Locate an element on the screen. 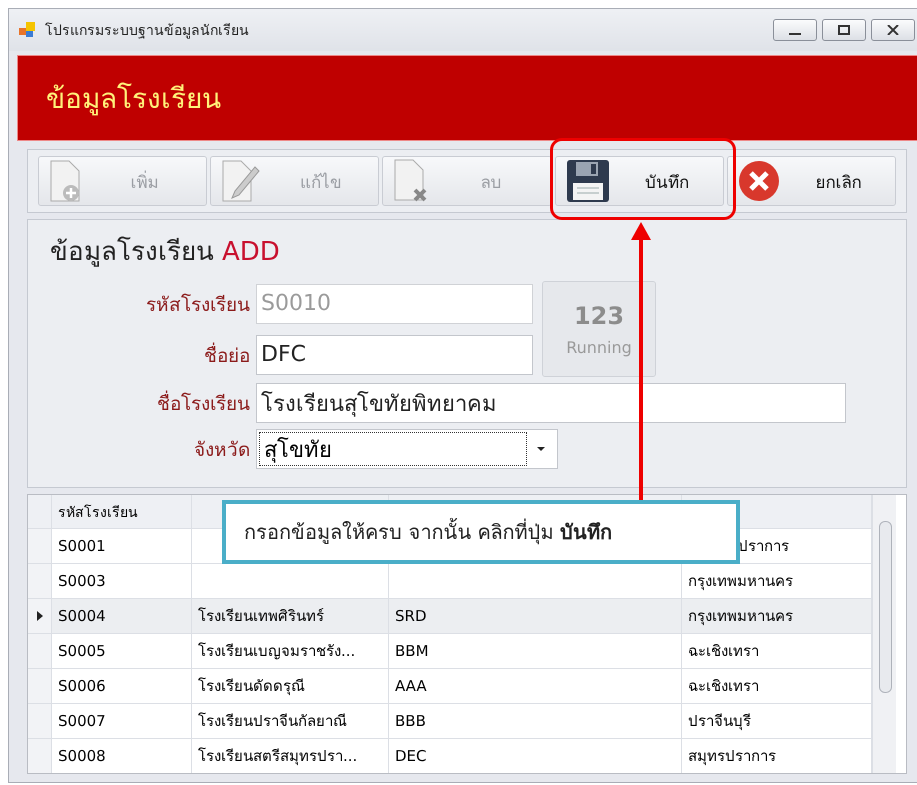  minimize-button is located at coordinates (795, 30).